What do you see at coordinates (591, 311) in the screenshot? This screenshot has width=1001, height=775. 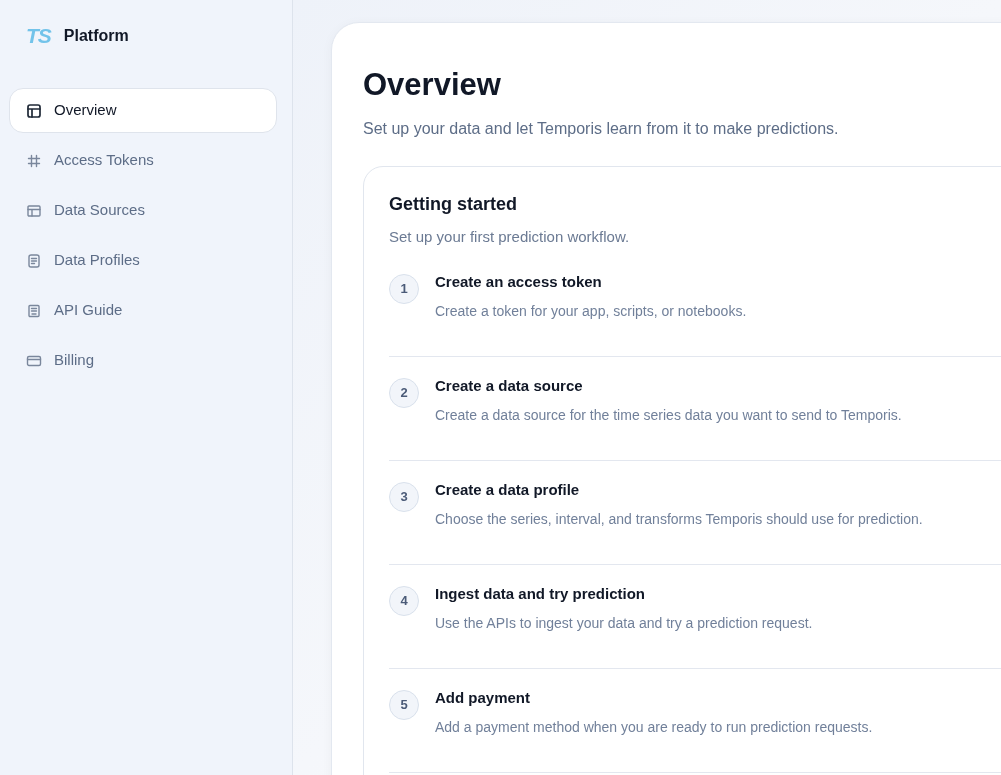 I see `step-description: Create a token for your app, scripts, or notebooks.` at bounding box center [591, 311].